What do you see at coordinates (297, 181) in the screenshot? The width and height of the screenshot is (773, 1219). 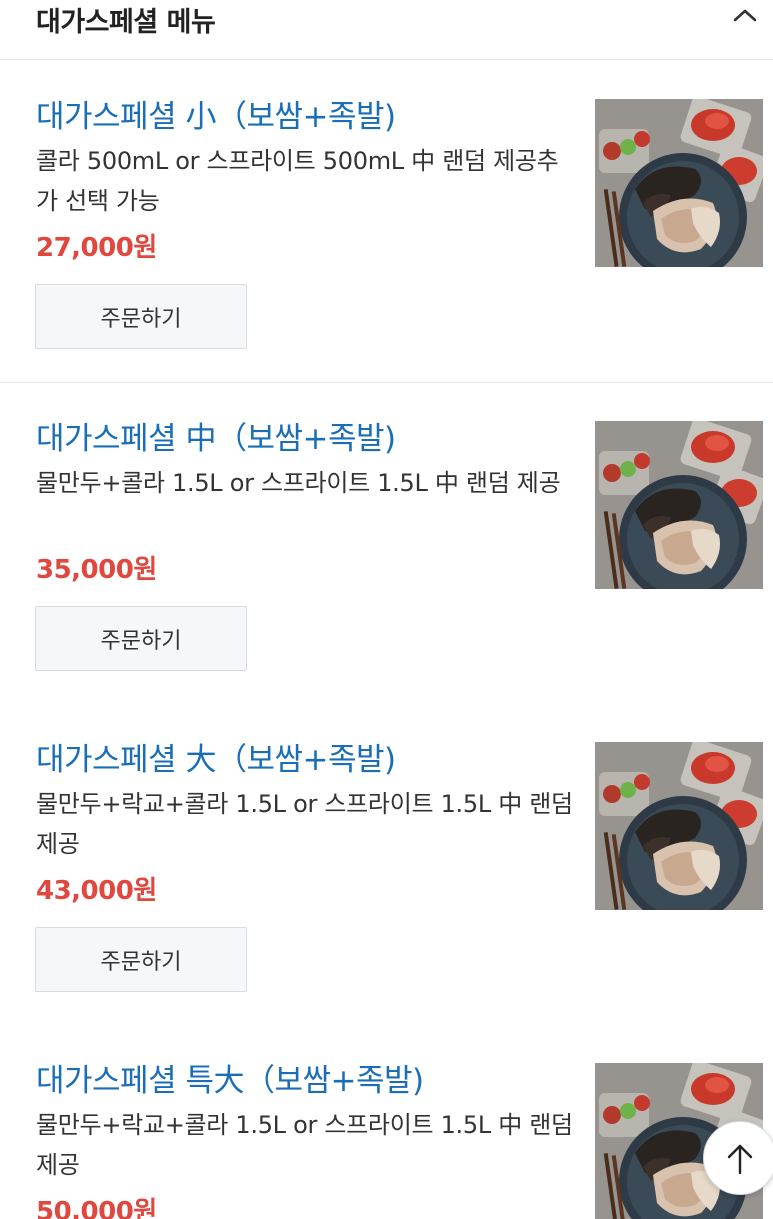 I see `menu-item-description: 콜라 500mL or 스프라이트 500mL 中 랜덤 제공추가 선택 가능` at bounding box center [297, 181].